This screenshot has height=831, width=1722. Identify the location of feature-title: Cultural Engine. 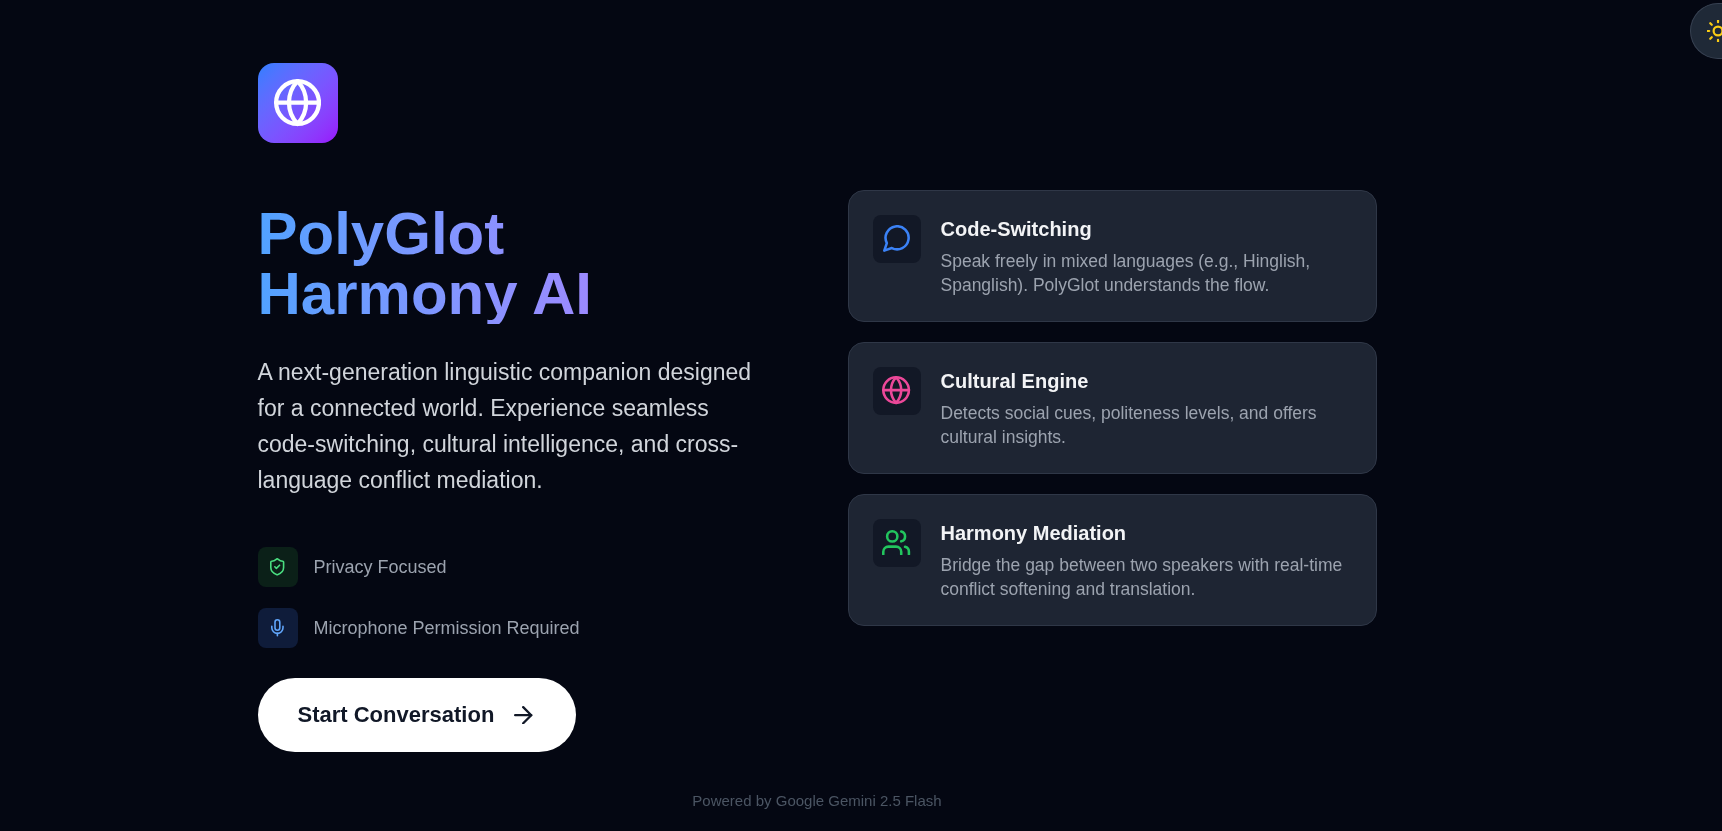
(1015, 381).